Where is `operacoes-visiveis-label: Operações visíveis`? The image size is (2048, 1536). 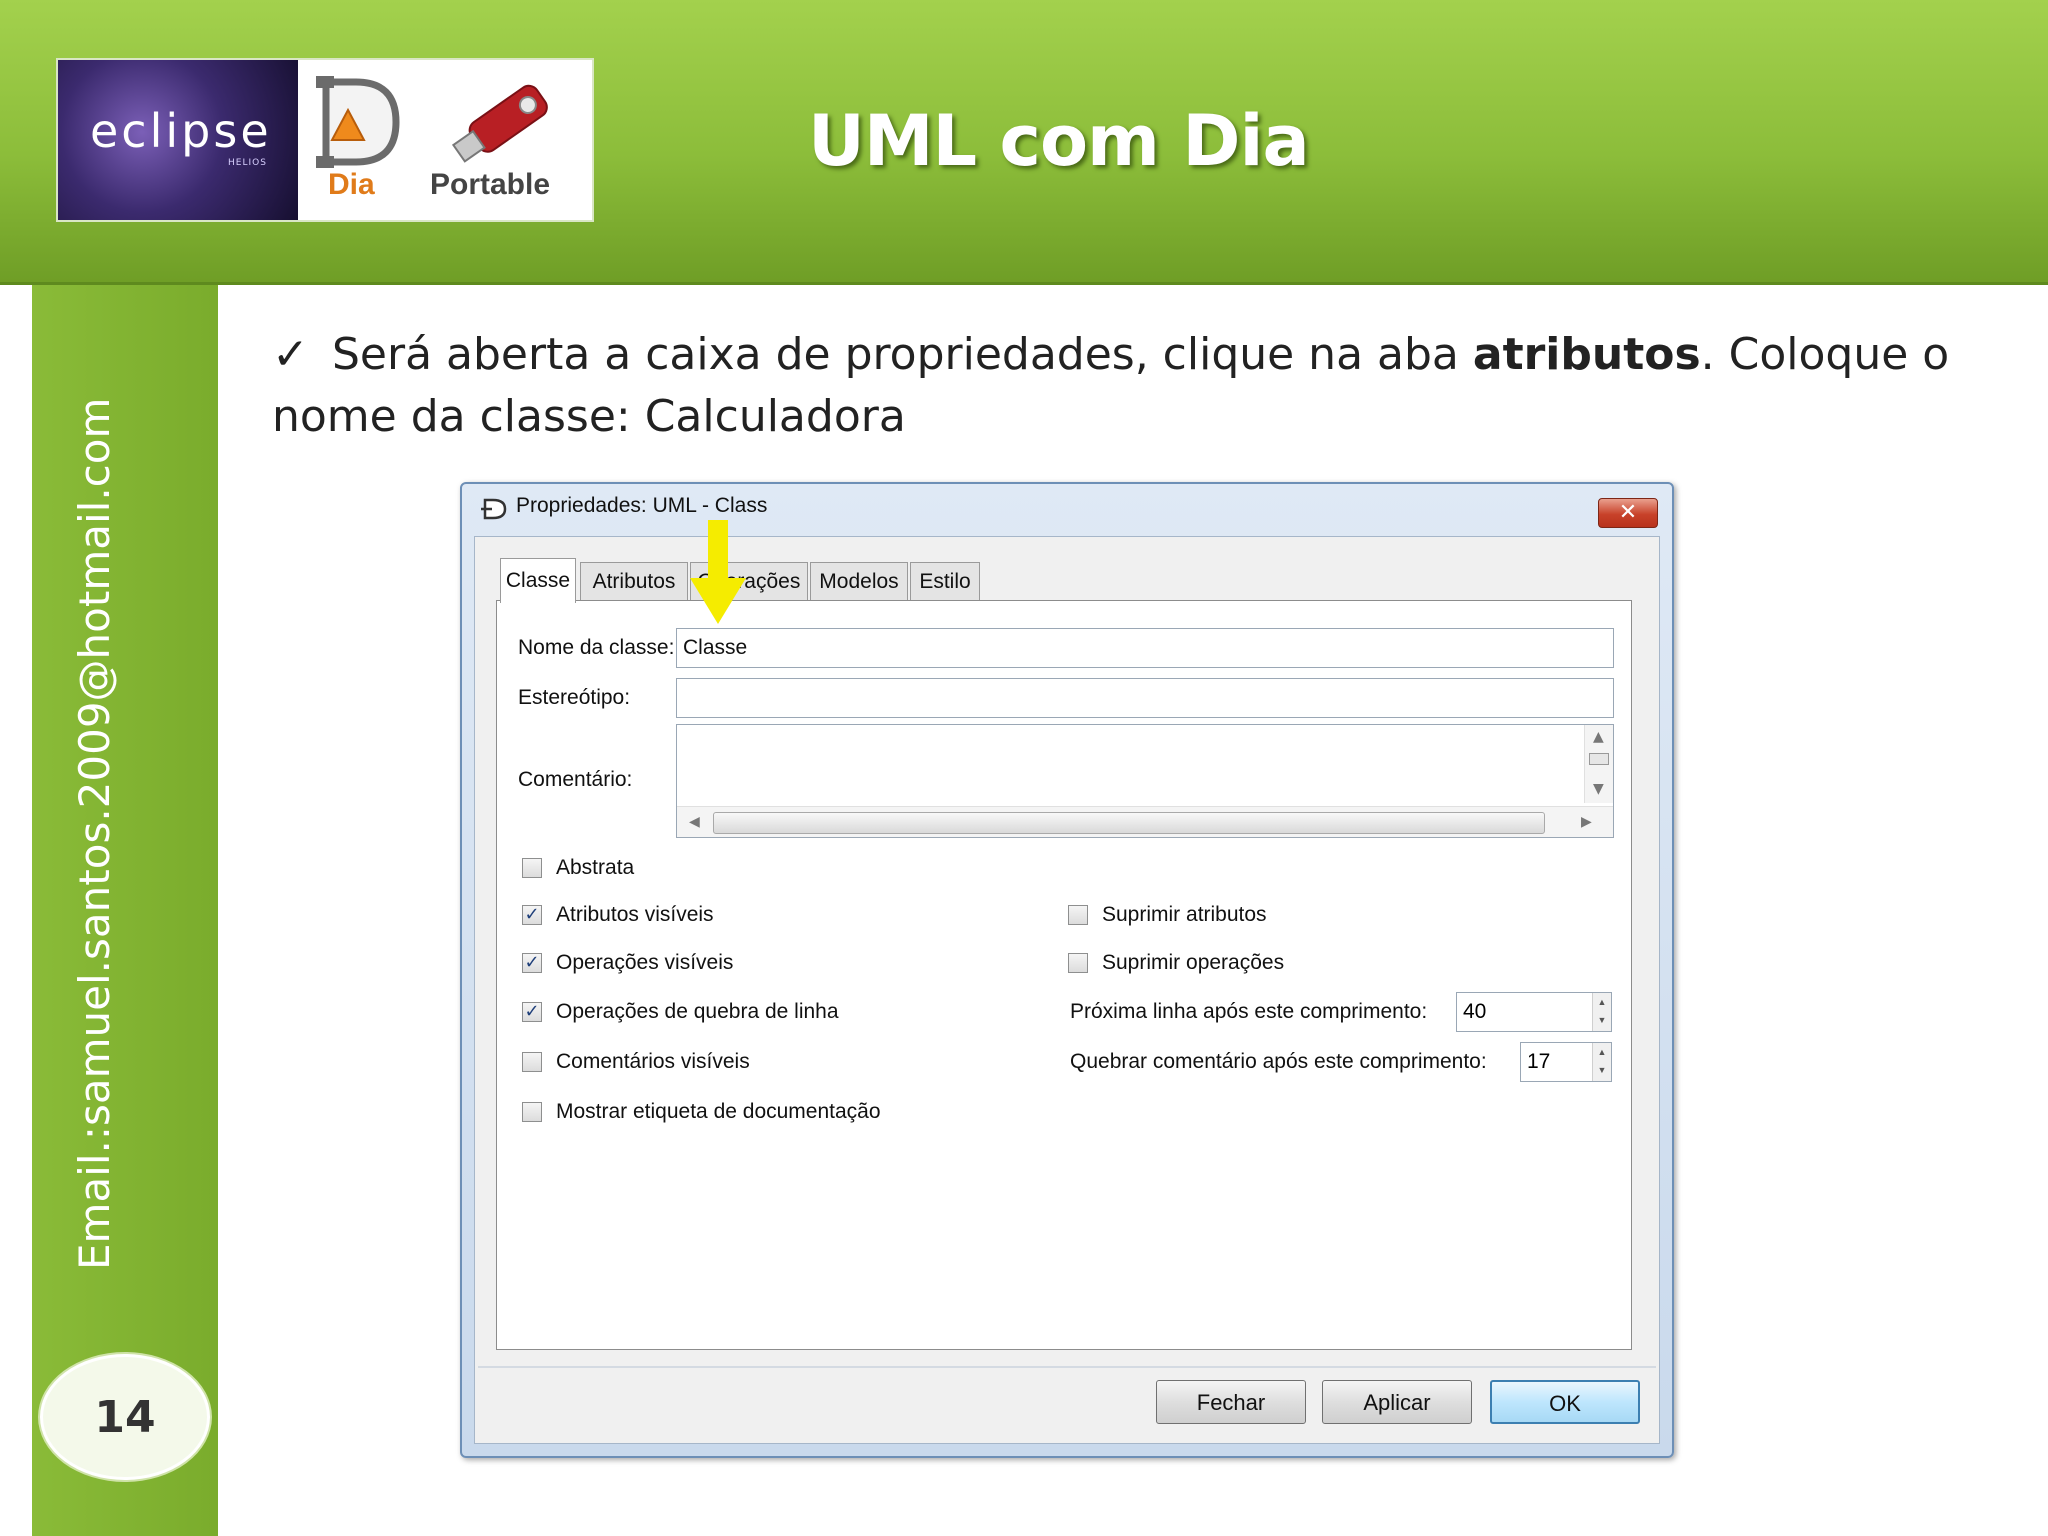
operacoes-visiveis-label: Operações visíveis is located at coordinates (645, 962).